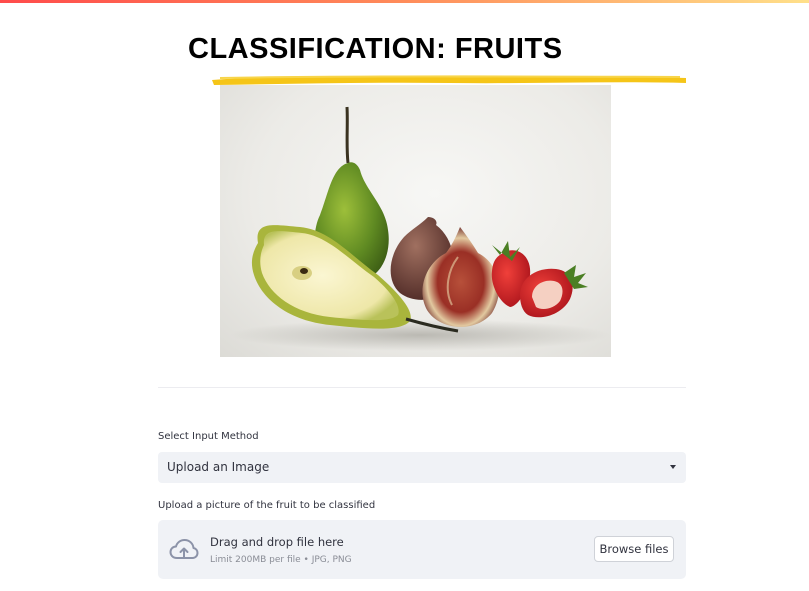  Describe the element at coordinates (277, 542) in the screenshot. I see `dropzone-instruction: Drag and drop file here` at that location.